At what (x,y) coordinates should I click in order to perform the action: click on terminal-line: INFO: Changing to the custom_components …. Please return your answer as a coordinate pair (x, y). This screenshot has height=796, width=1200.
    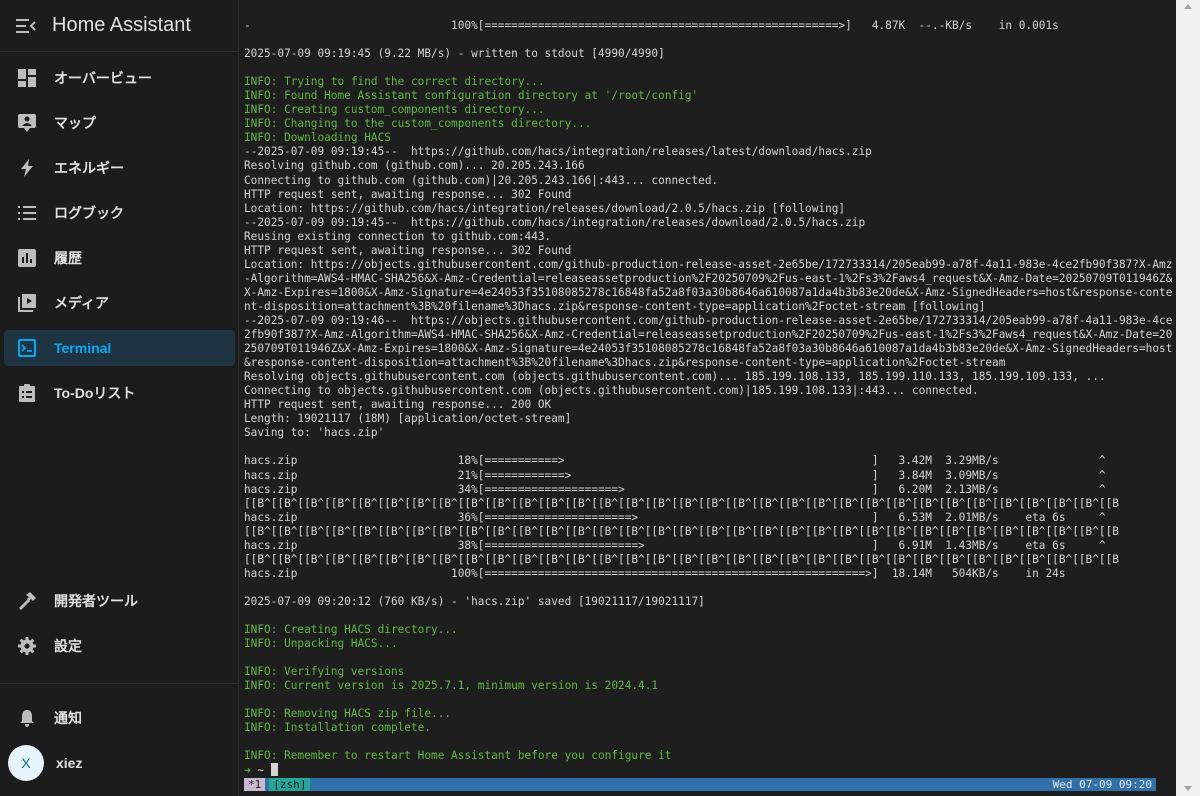
    Looking at the image, I should click on (418, 124).